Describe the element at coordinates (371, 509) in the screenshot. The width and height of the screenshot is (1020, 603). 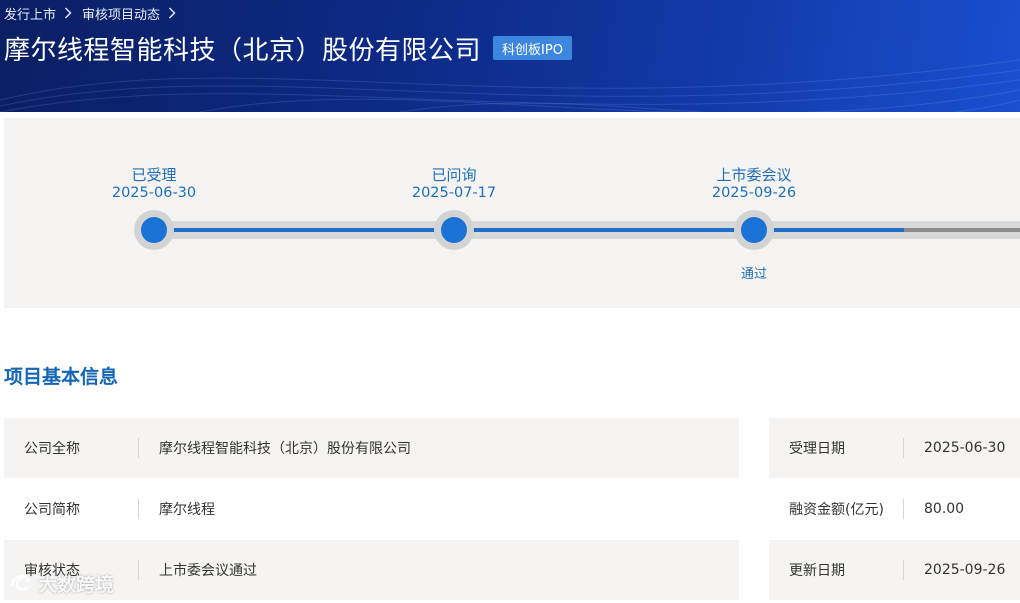
I see `info-row-short-name: 公司简称 摩尔线程` at that location.